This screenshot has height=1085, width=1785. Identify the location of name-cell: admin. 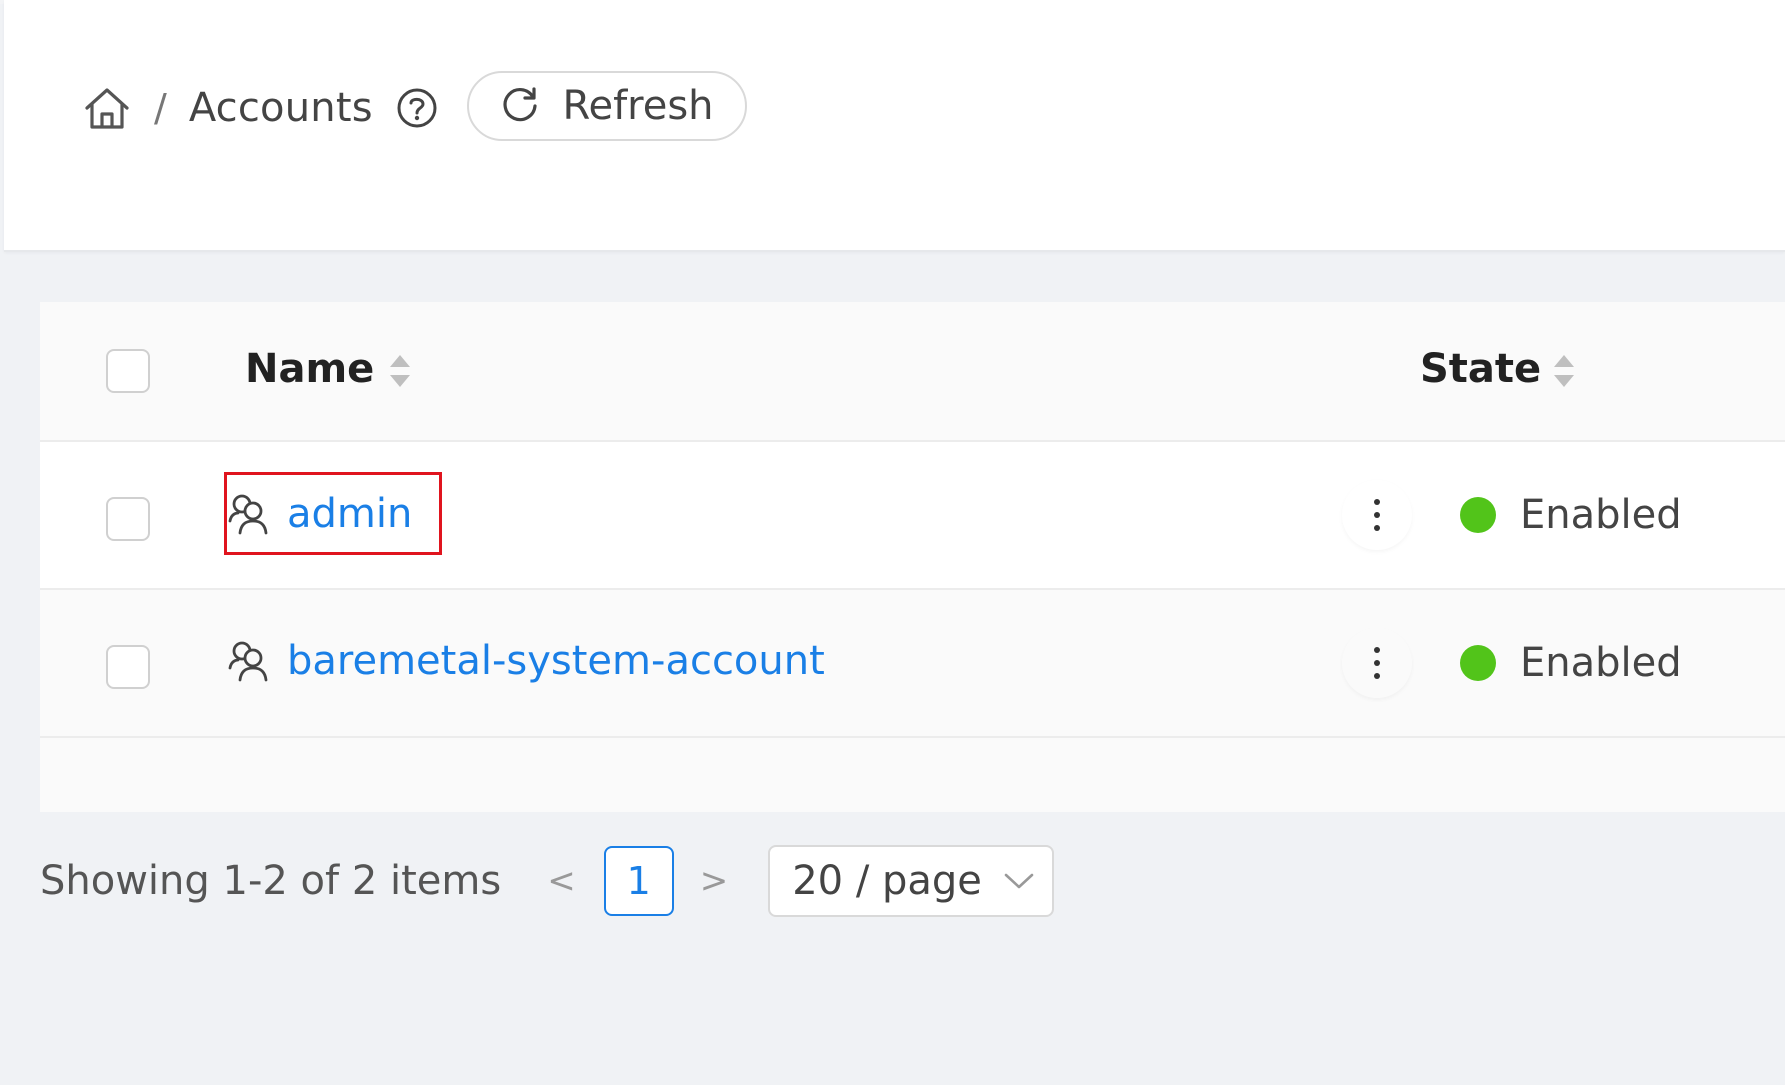
(318, 514).